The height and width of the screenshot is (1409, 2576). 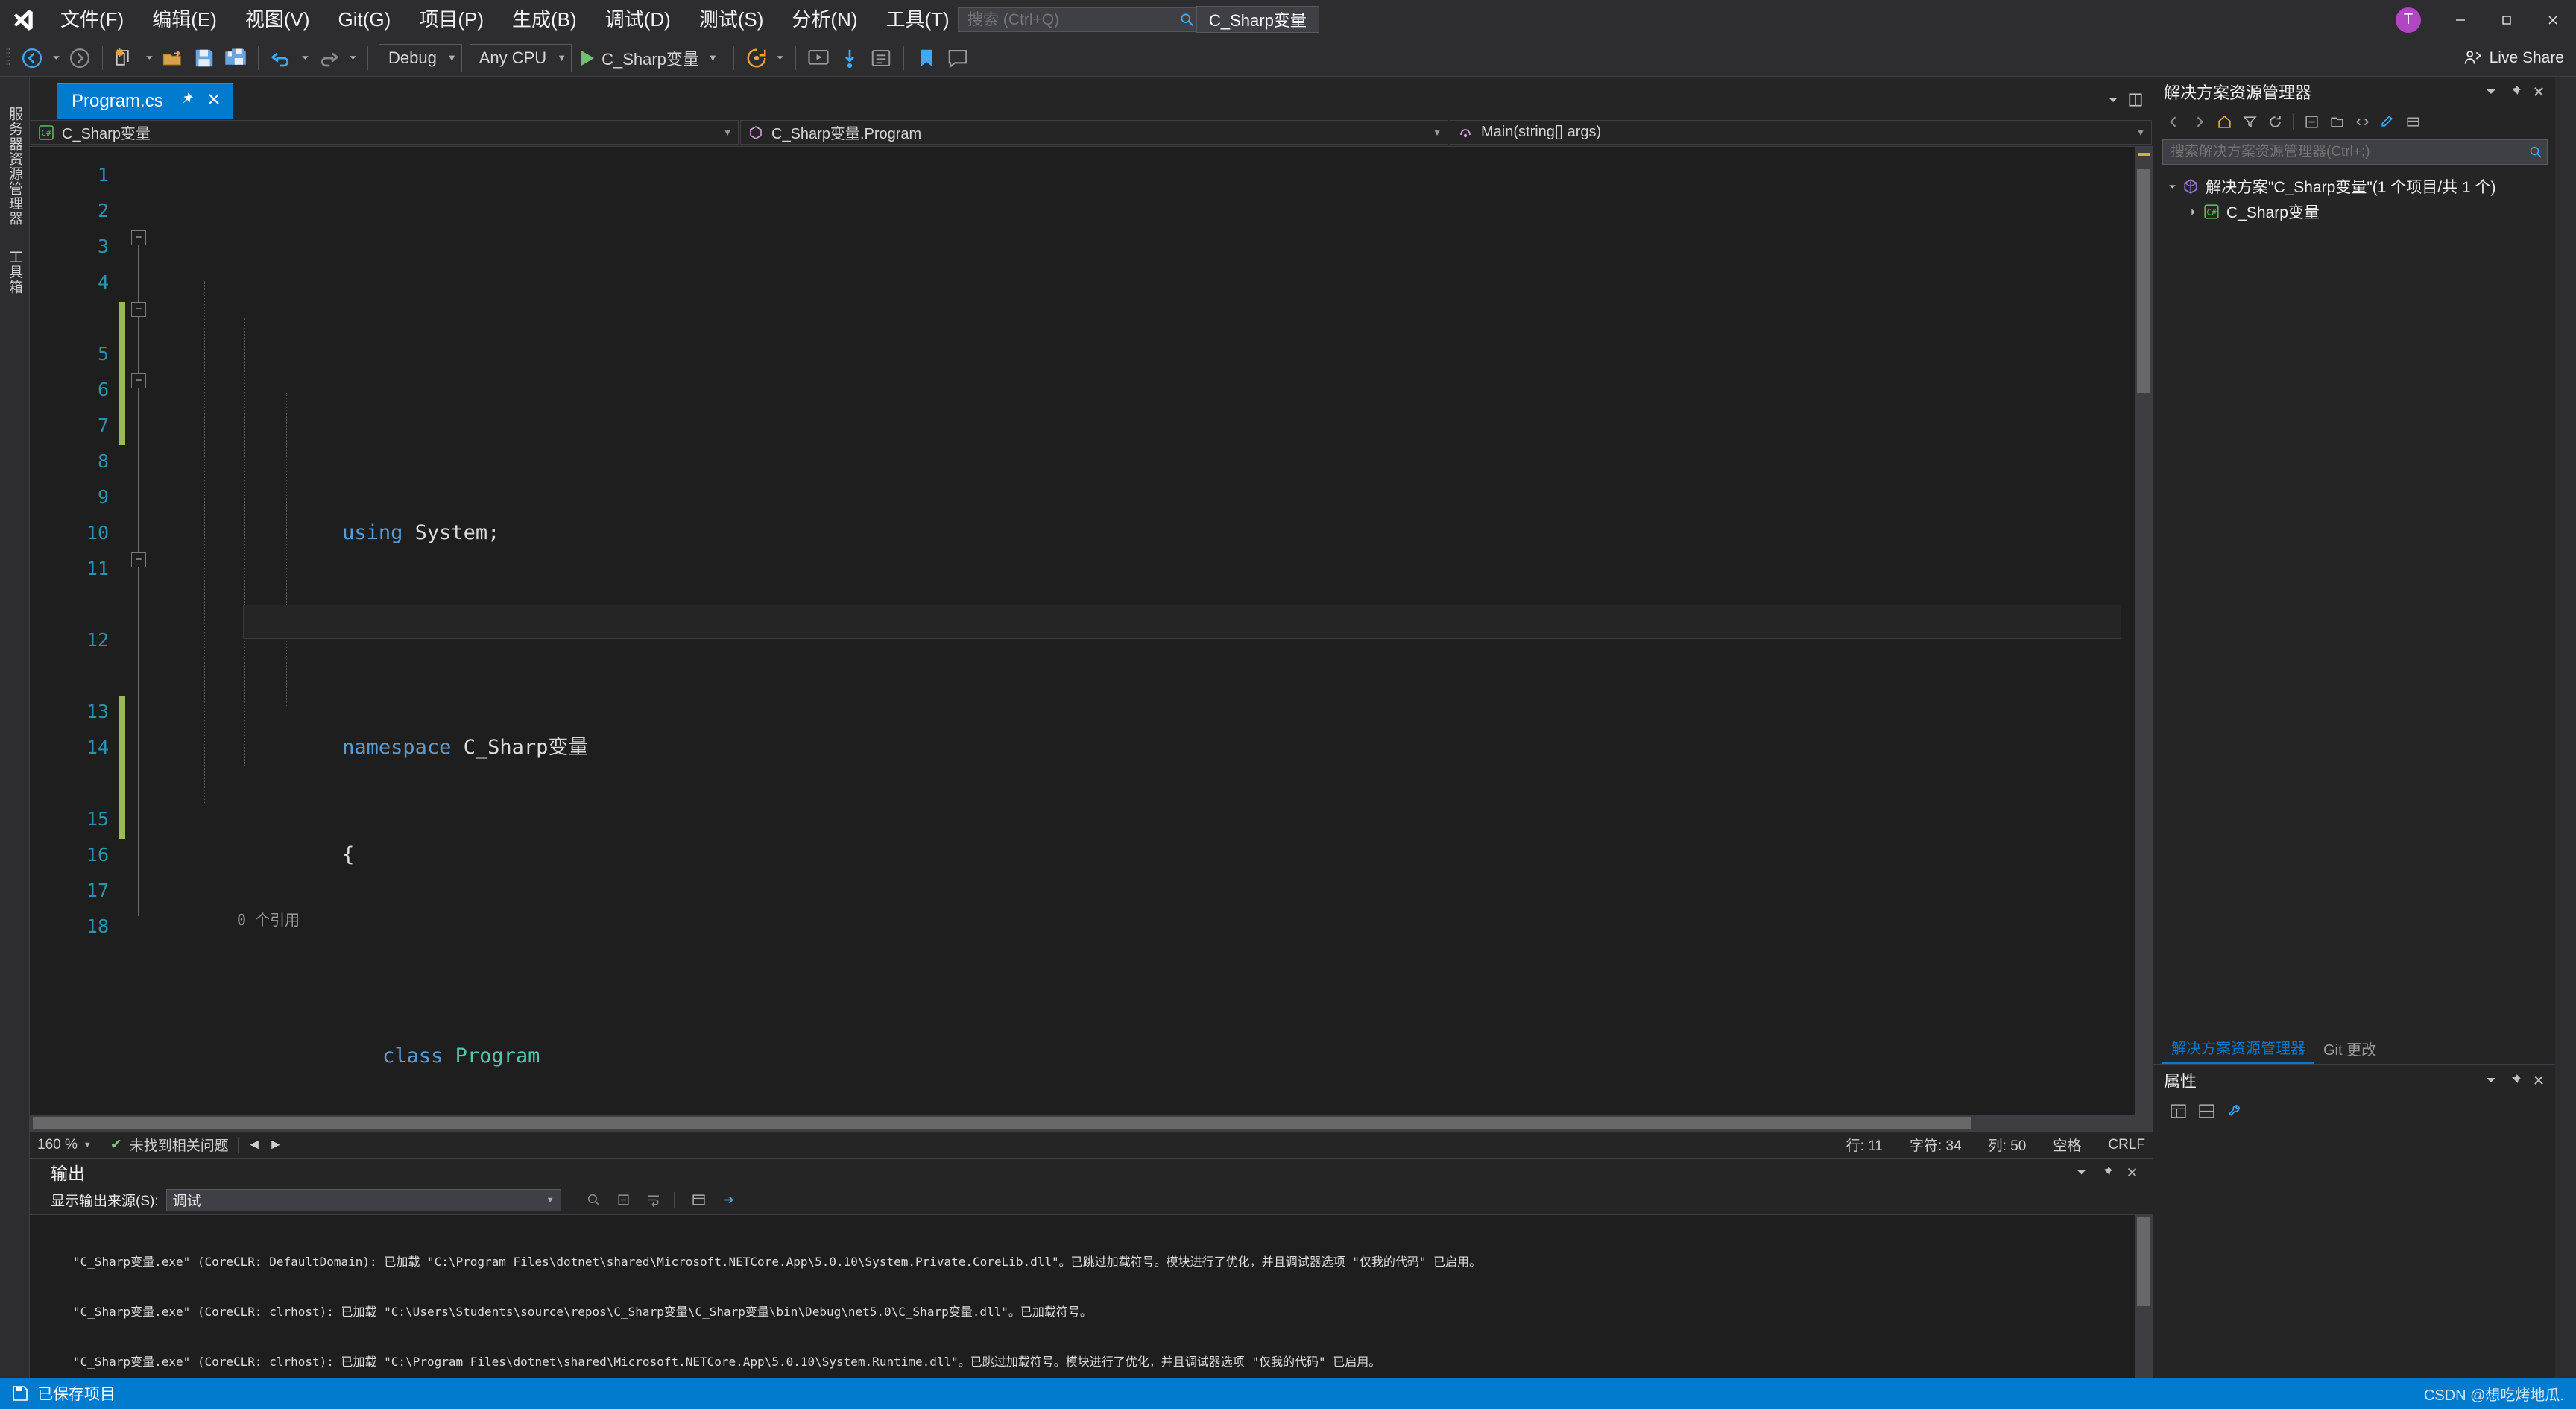 I want to click on menu-test: 测试(S), so click(x=731, y=20).